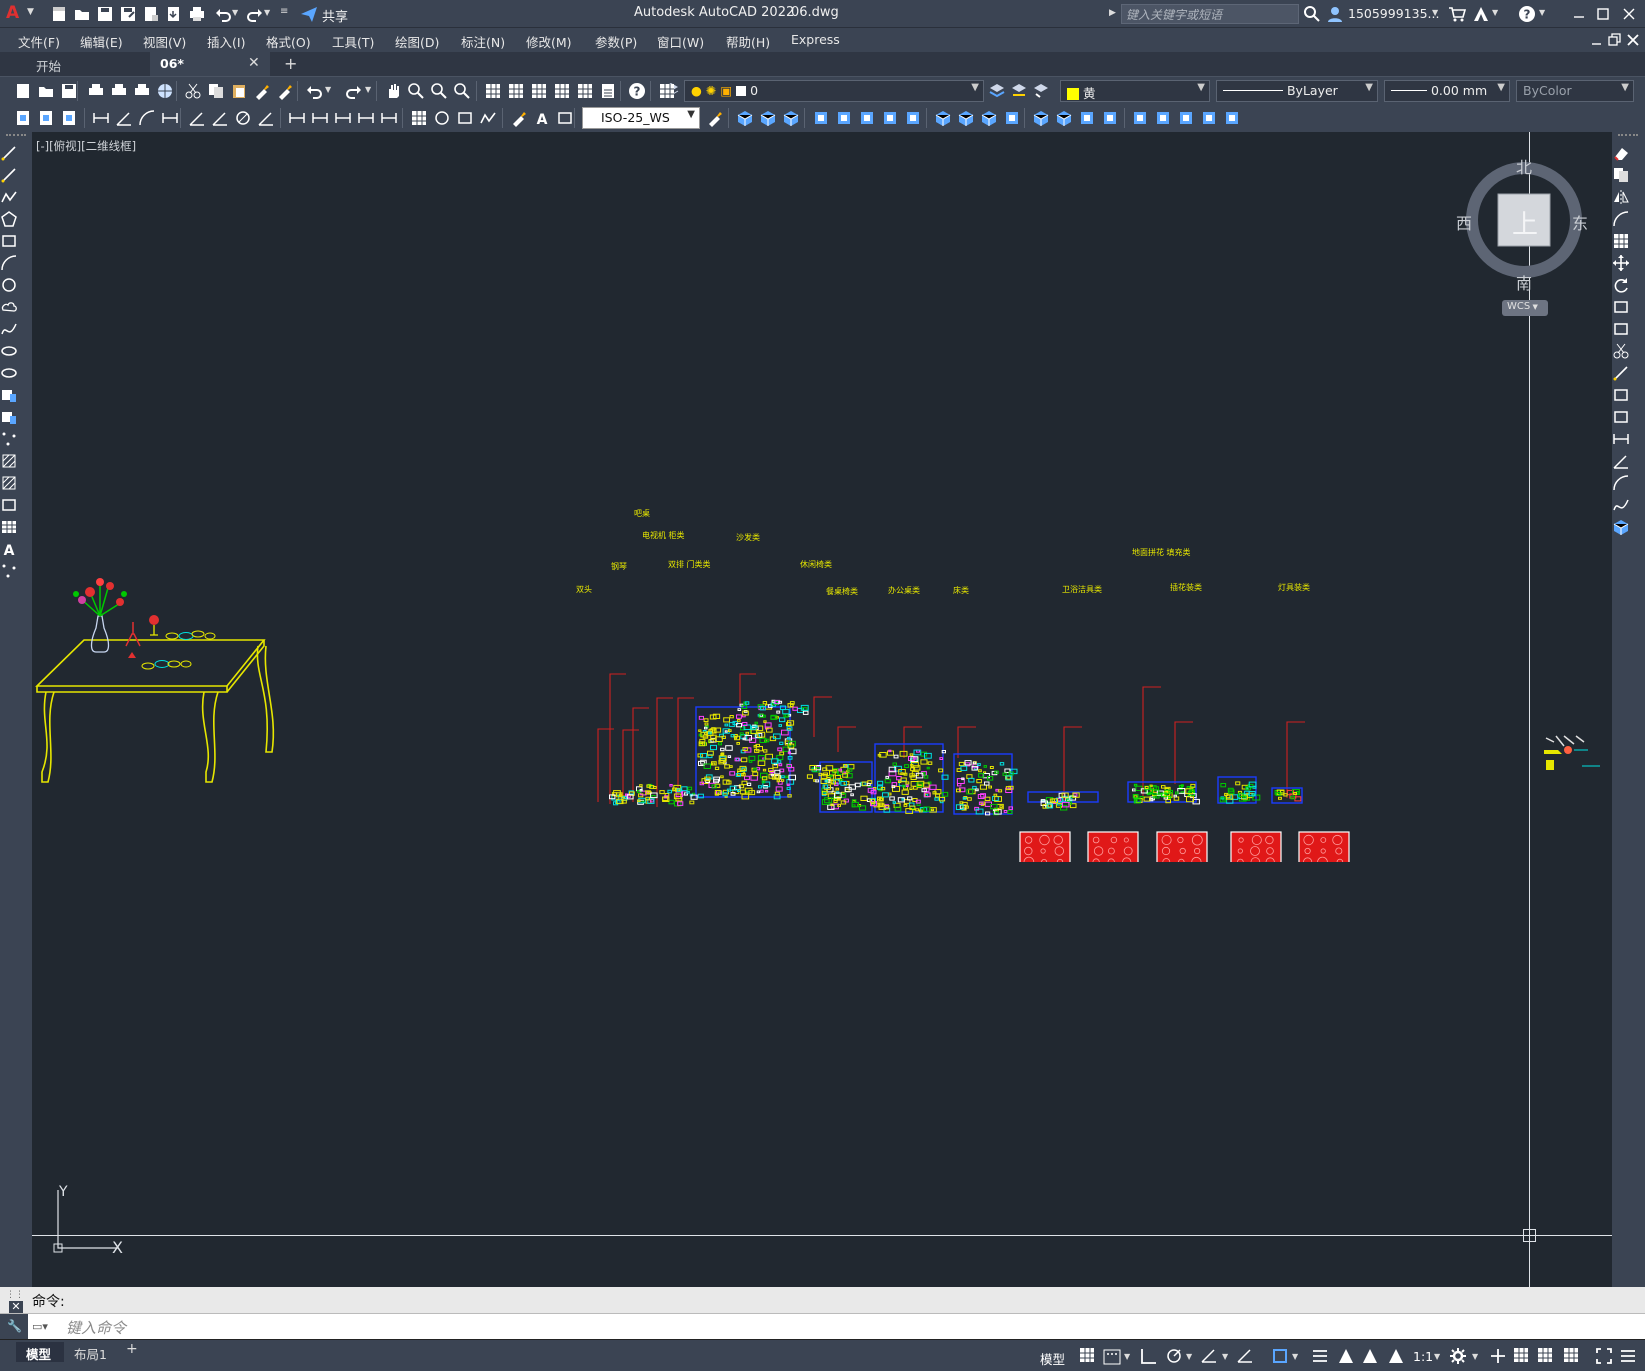 The image size is (1645, 1371). What do you see at coordinates (1475, 1356) in the screenshot?
I see `workspace-dropdown-icon: ▼` at bounding box center [1475, 1356].